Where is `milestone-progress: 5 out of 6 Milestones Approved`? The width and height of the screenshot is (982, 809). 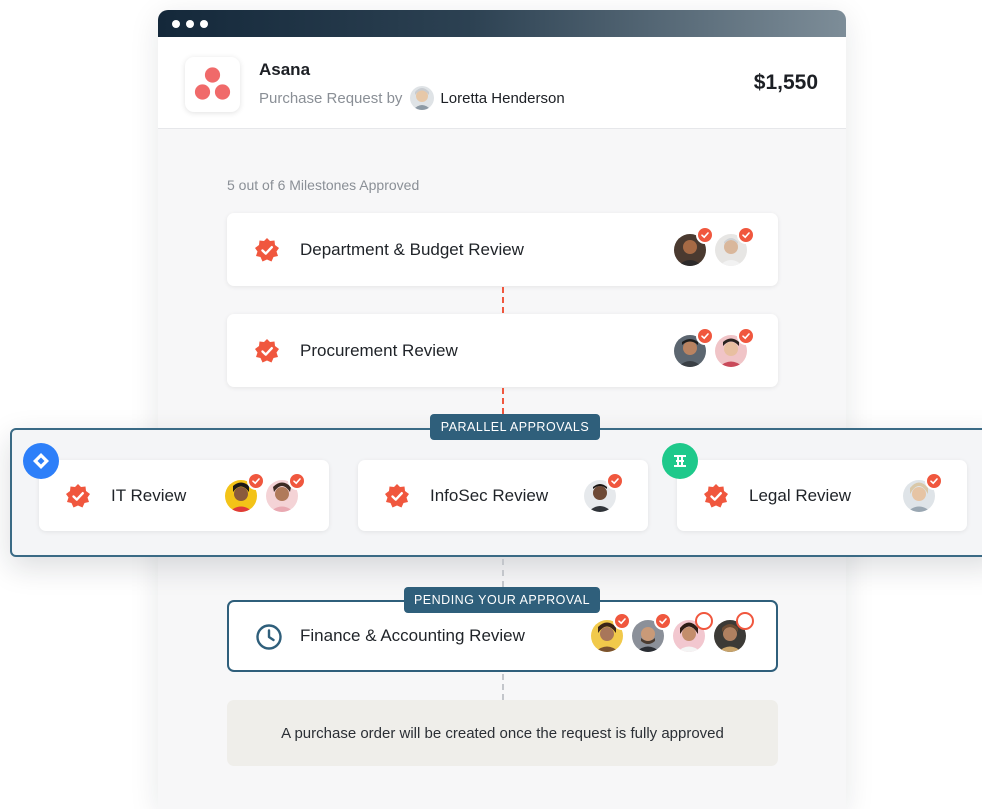
milestone-progress: 5 out of 6 Milestones Approved is located at coordinates (323, 185).